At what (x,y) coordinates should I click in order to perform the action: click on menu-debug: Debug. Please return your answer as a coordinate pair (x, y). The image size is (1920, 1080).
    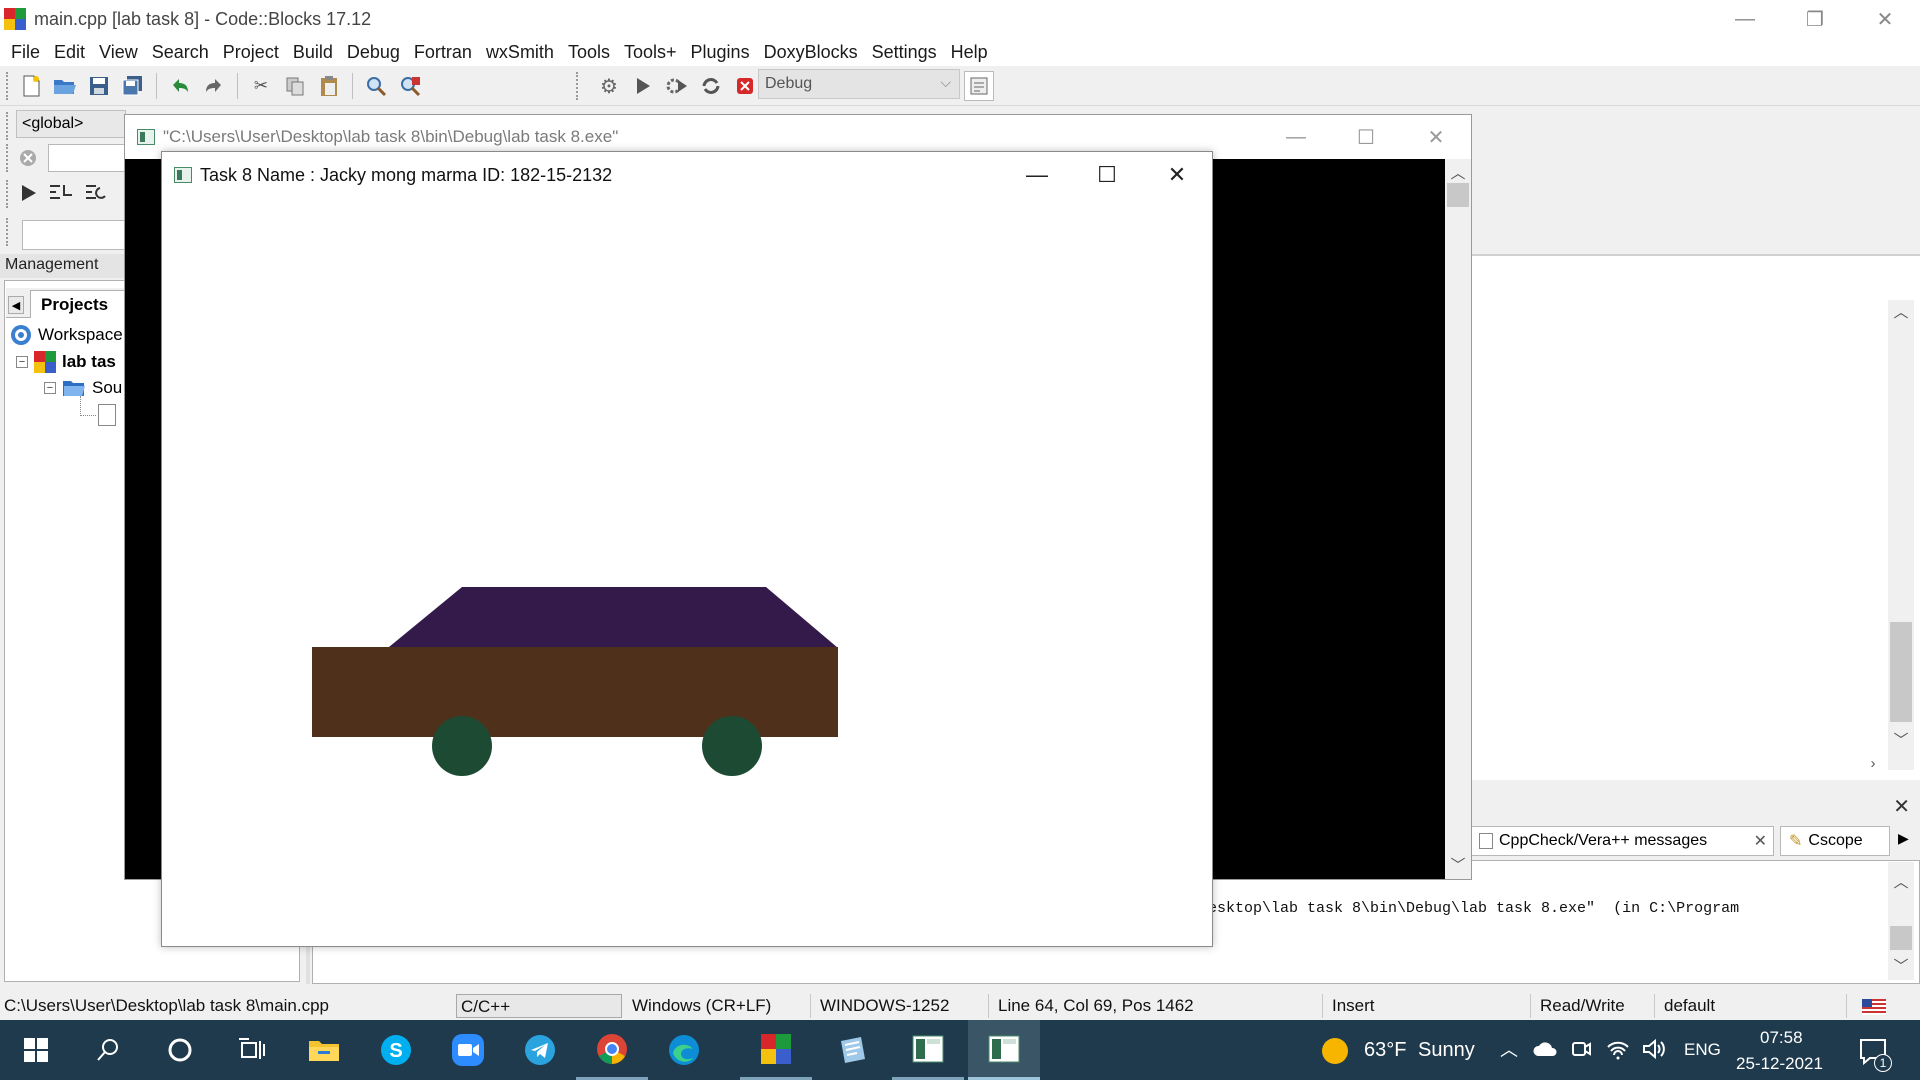
    Looking at the image, I should click on (373, 52).